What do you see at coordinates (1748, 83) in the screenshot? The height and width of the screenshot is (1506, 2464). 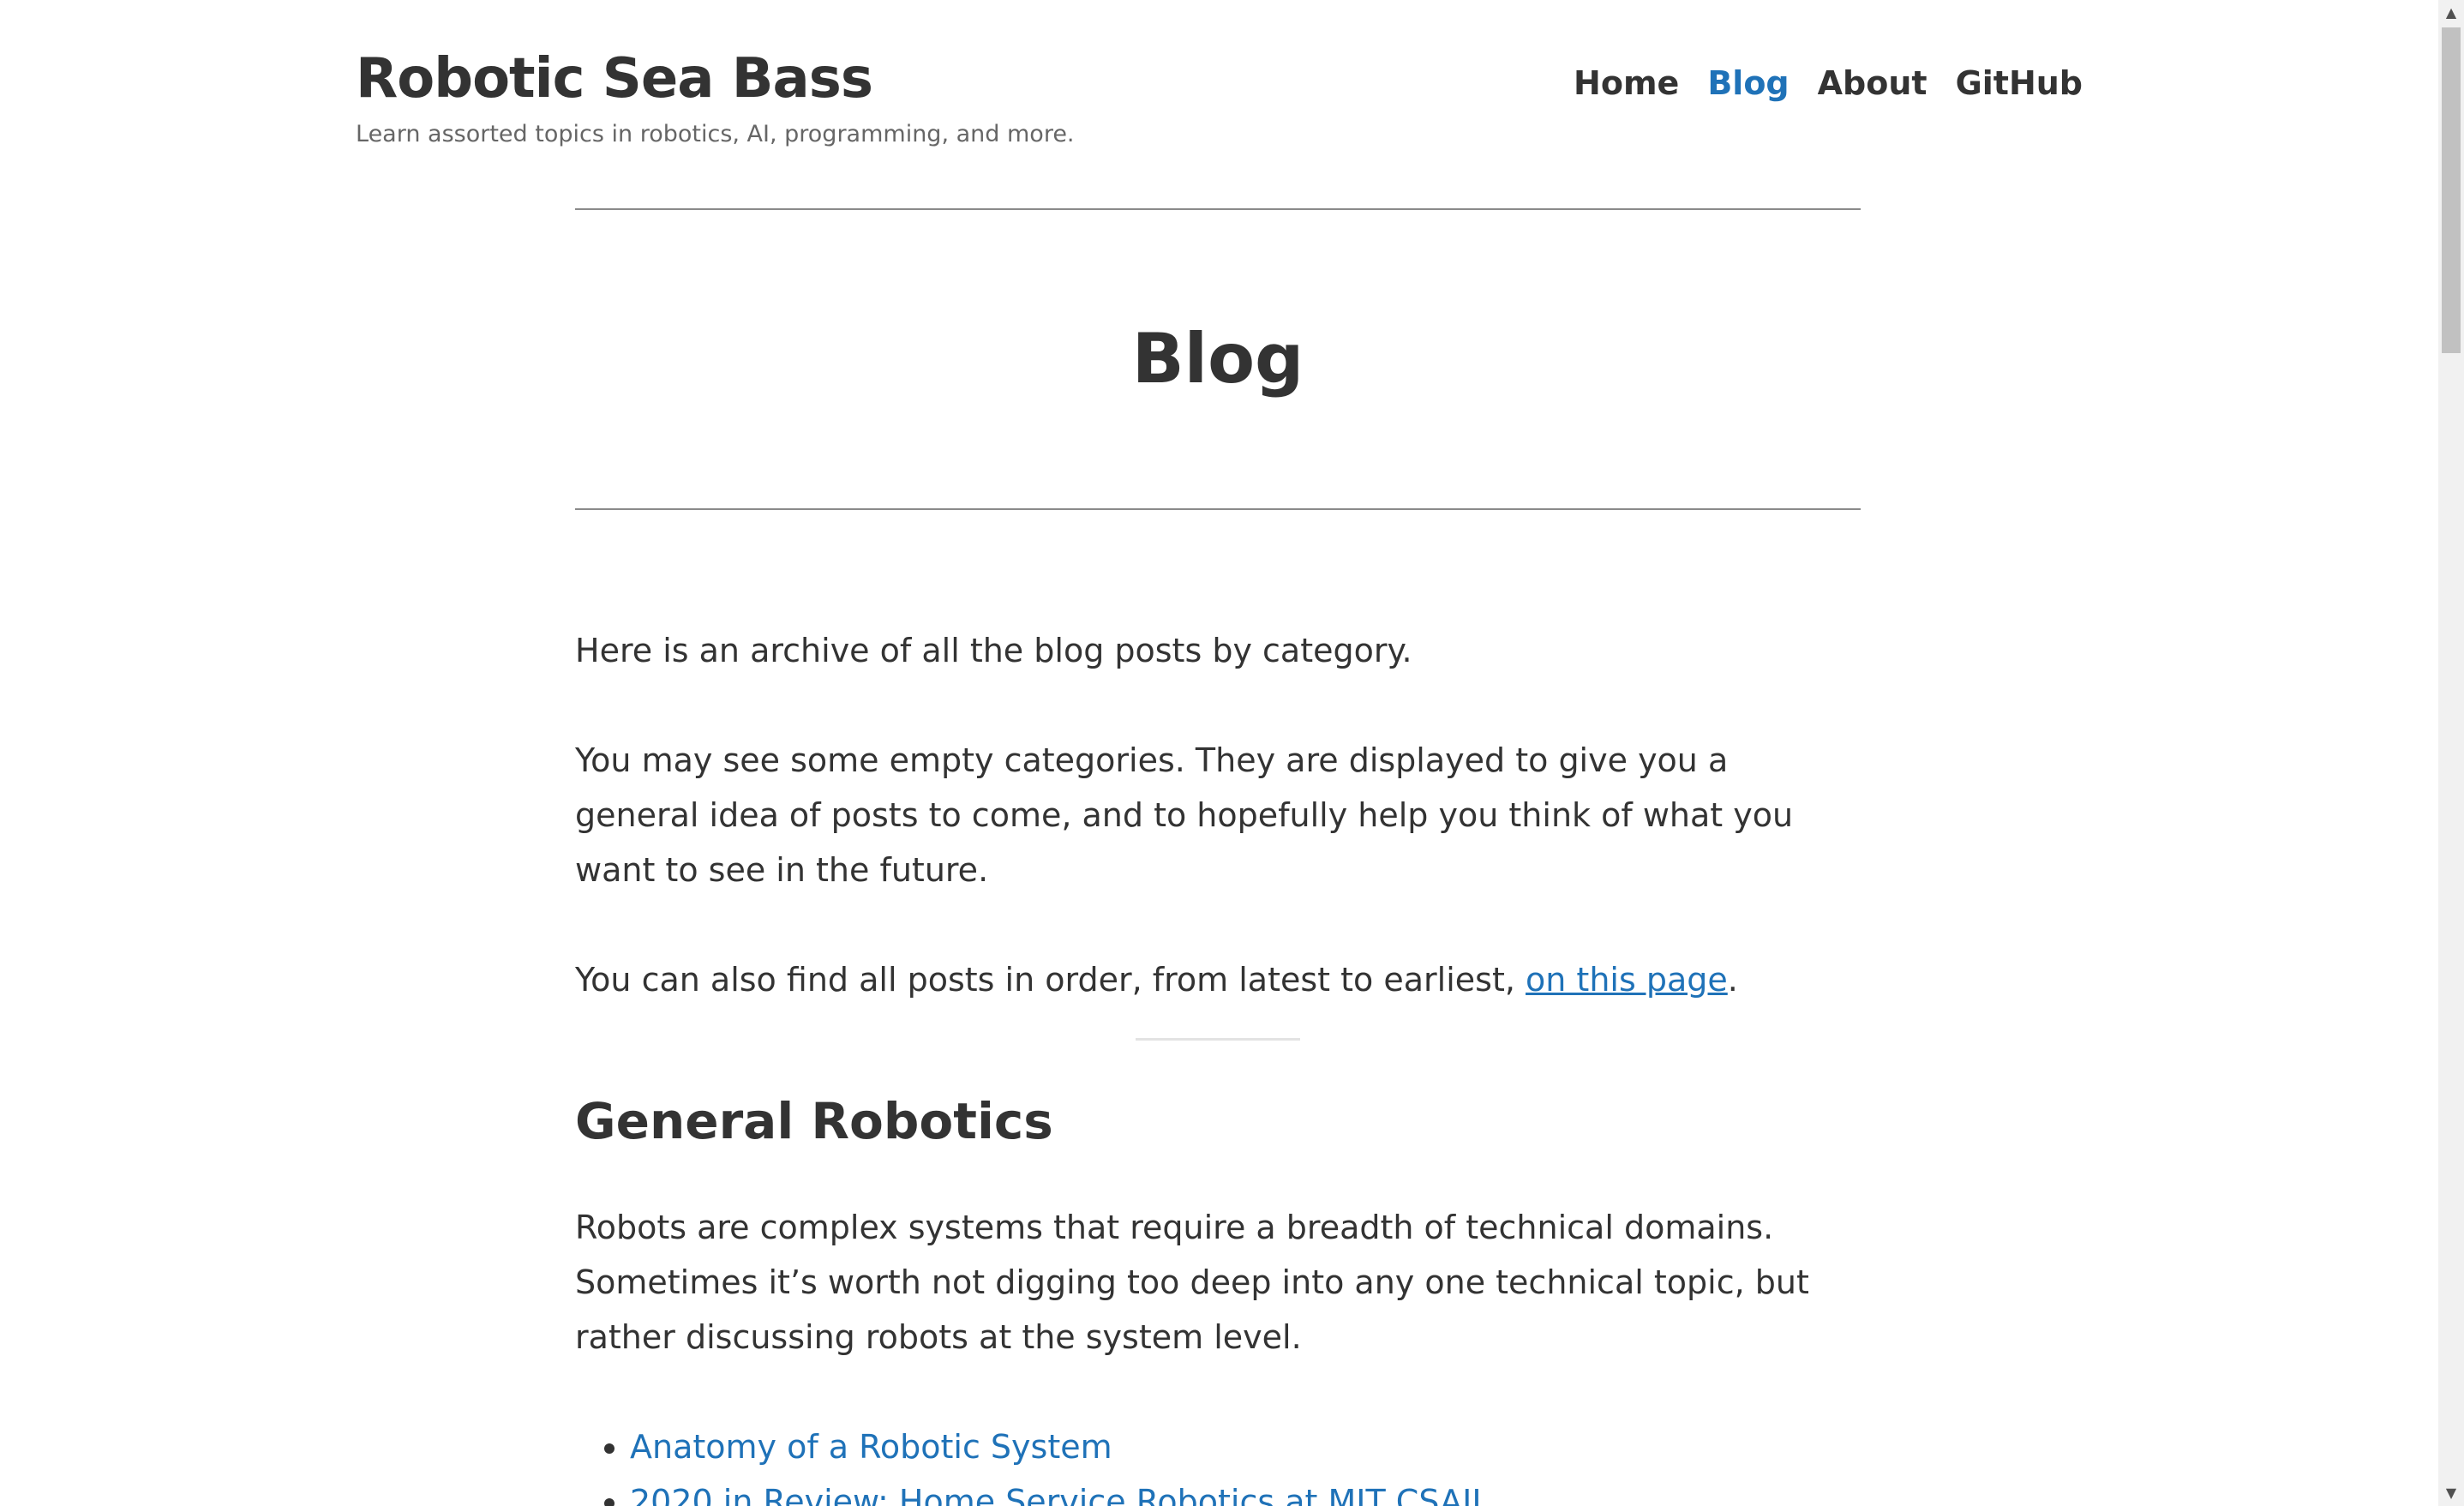 I see `nav-blog: Blog` at bounding box center [1748, 83].